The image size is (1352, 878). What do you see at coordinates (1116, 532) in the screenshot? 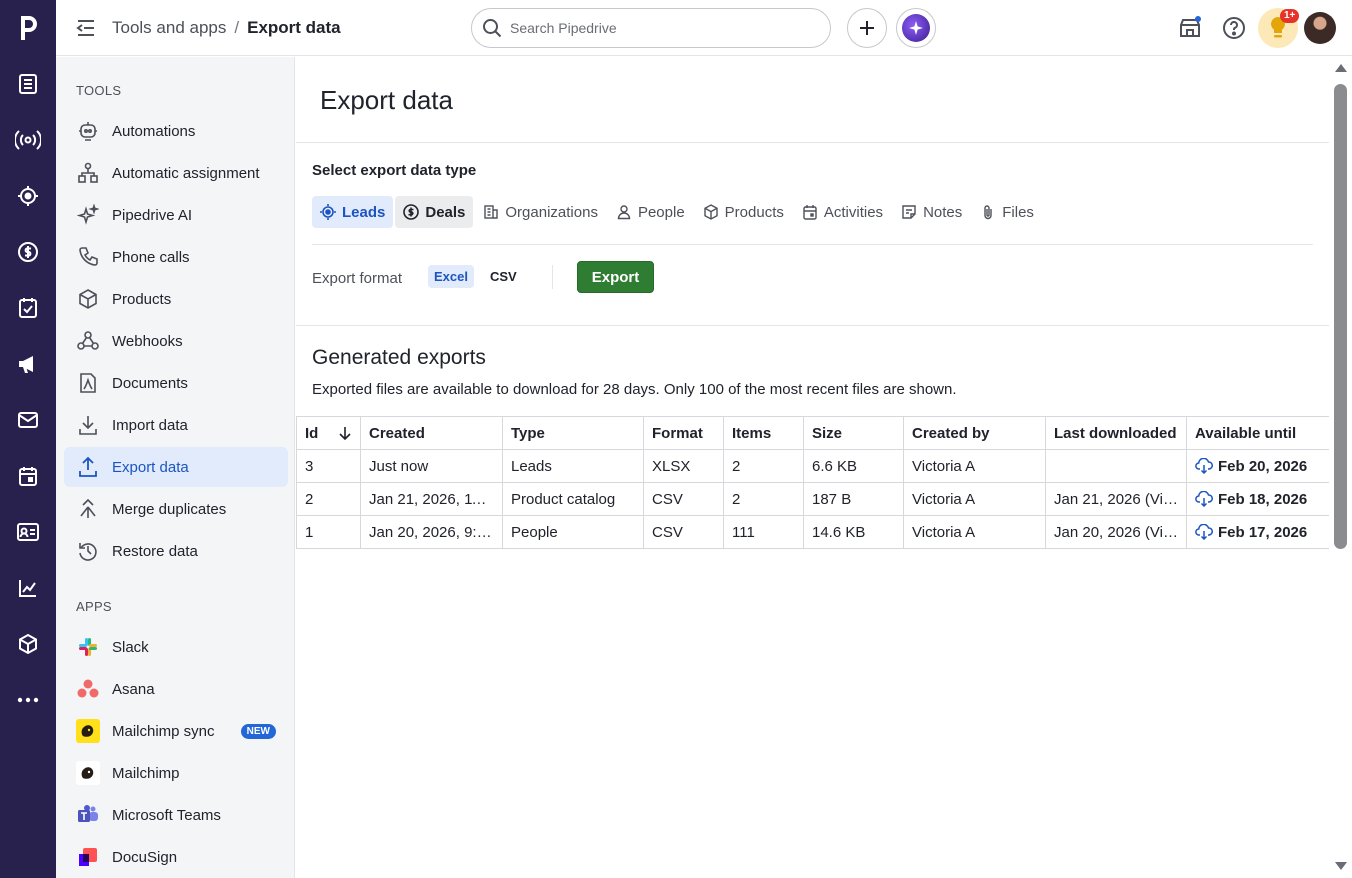
I see `cell-last-downloaded: Jan 20, 2026 (Victoria A)` at bounding box center [1116, 532].